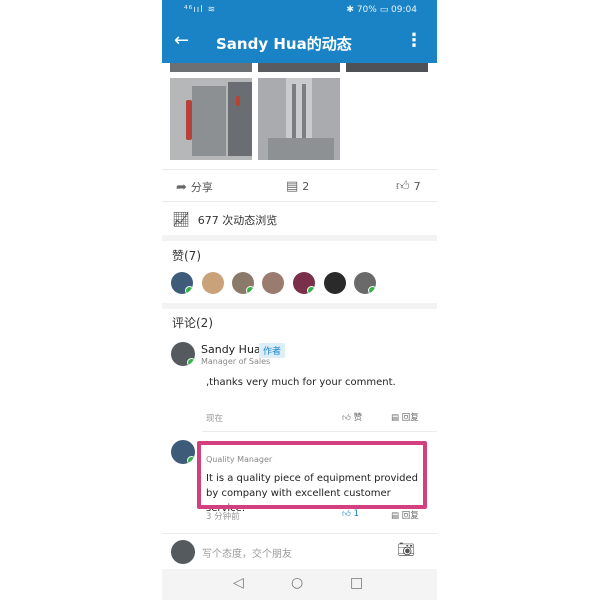 The width and height of the screenshot is (600, 600). I want to click on system-nav-bar: ◁ ○ □, so click(299, 584).